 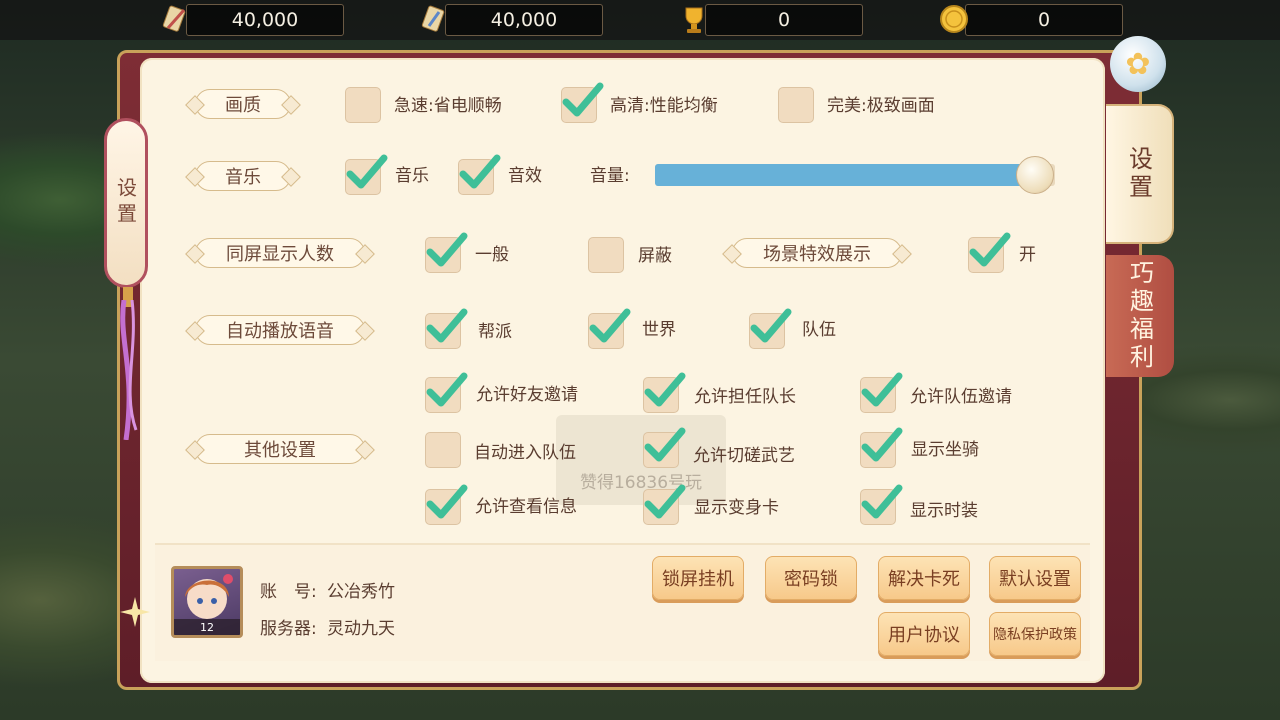 I want to click on account-label: 账 号:, so click(x=288, y=592).